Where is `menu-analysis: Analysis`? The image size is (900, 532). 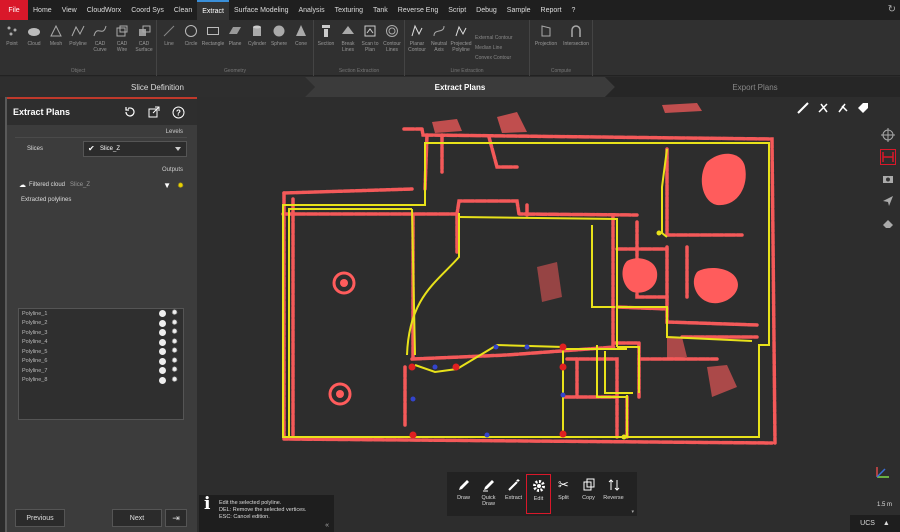
menu-analysis: Analysis is located at coordinates (312, 10).